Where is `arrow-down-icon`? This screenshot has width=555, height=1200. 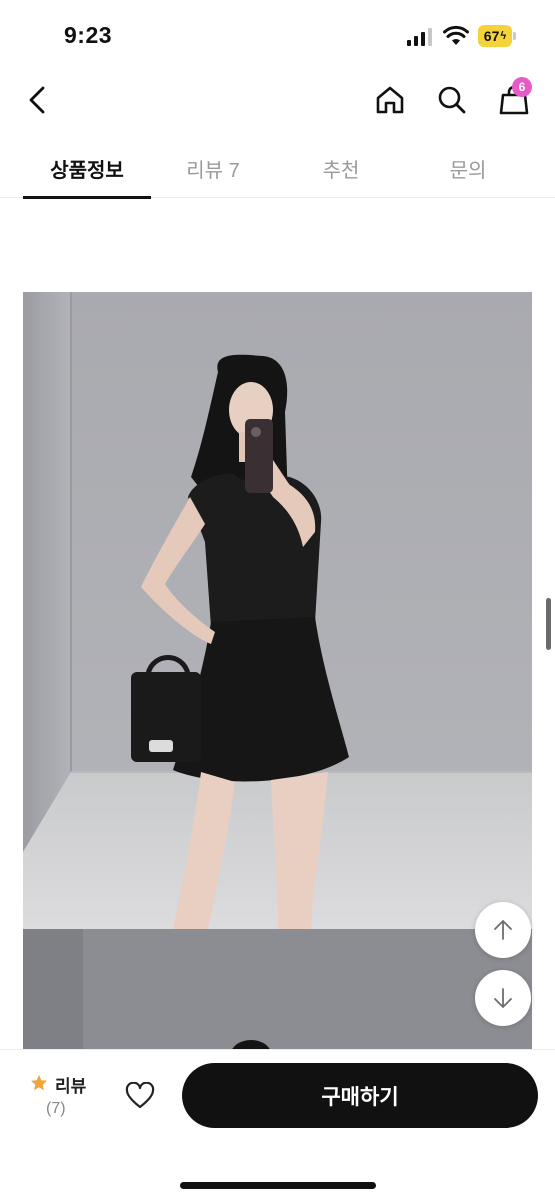 arrow-down-icon is located at coordinates (503, 998).